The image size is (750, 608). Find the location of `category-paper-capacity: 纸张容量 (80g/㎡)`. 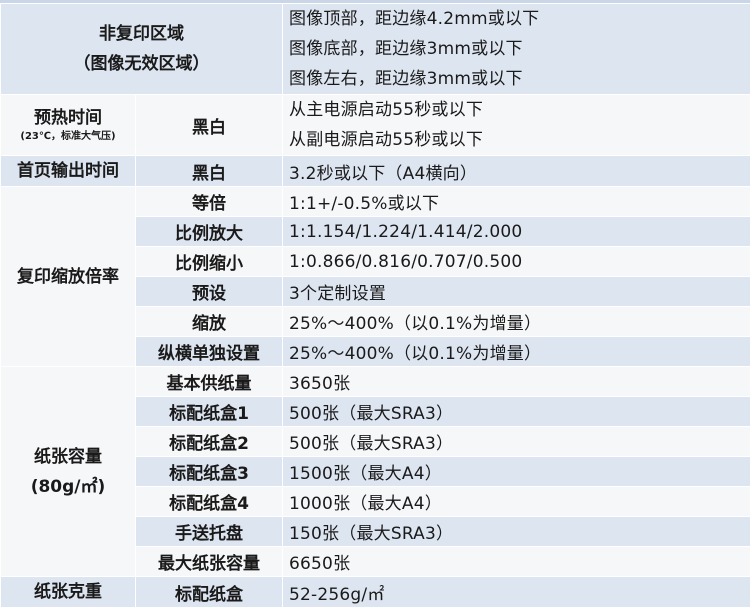

category-paper-capacity: 纸张容量 (80g/㎡) is located at coordinates (68, 472).